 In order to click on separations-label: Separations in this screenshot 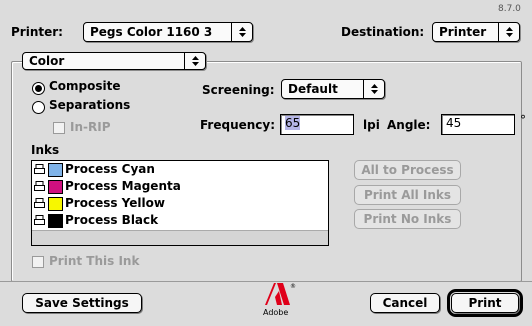, I will do `click(89, 105)`.